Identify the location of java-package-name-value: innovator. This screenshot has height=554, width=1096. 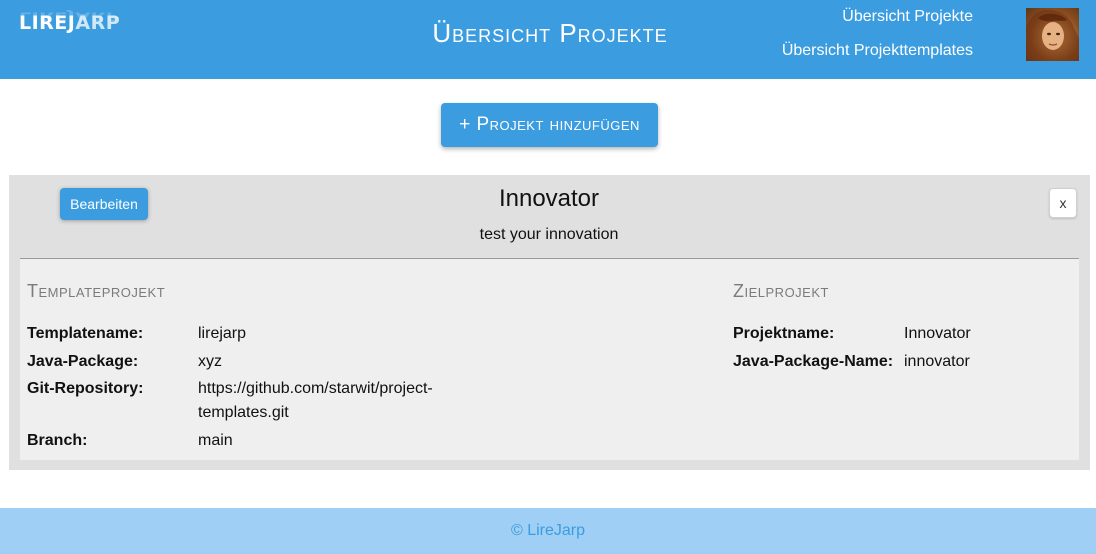
(937, 361).